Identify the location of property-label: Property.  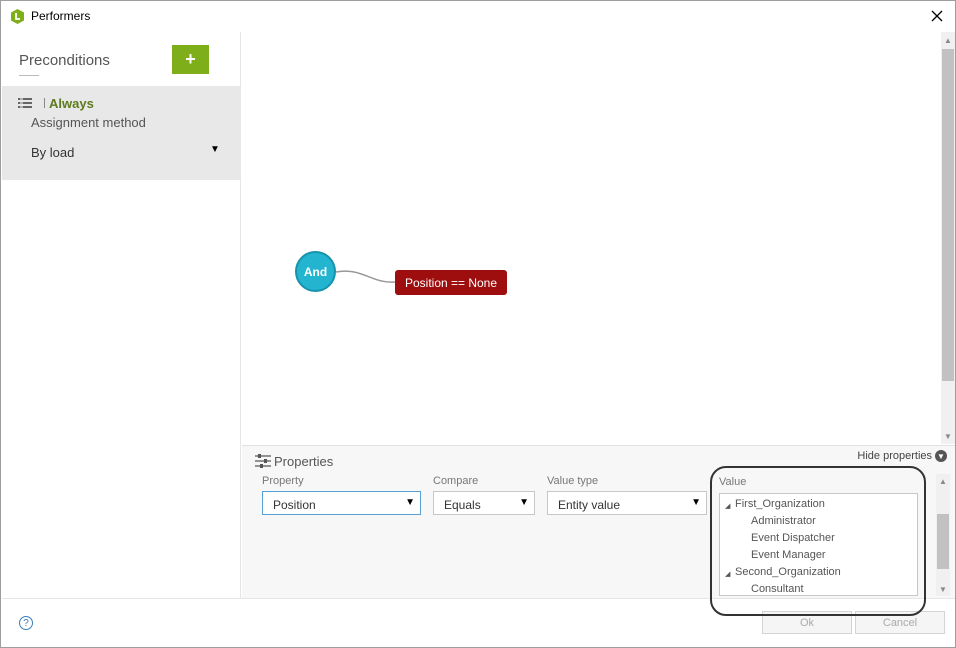
(283, 481).